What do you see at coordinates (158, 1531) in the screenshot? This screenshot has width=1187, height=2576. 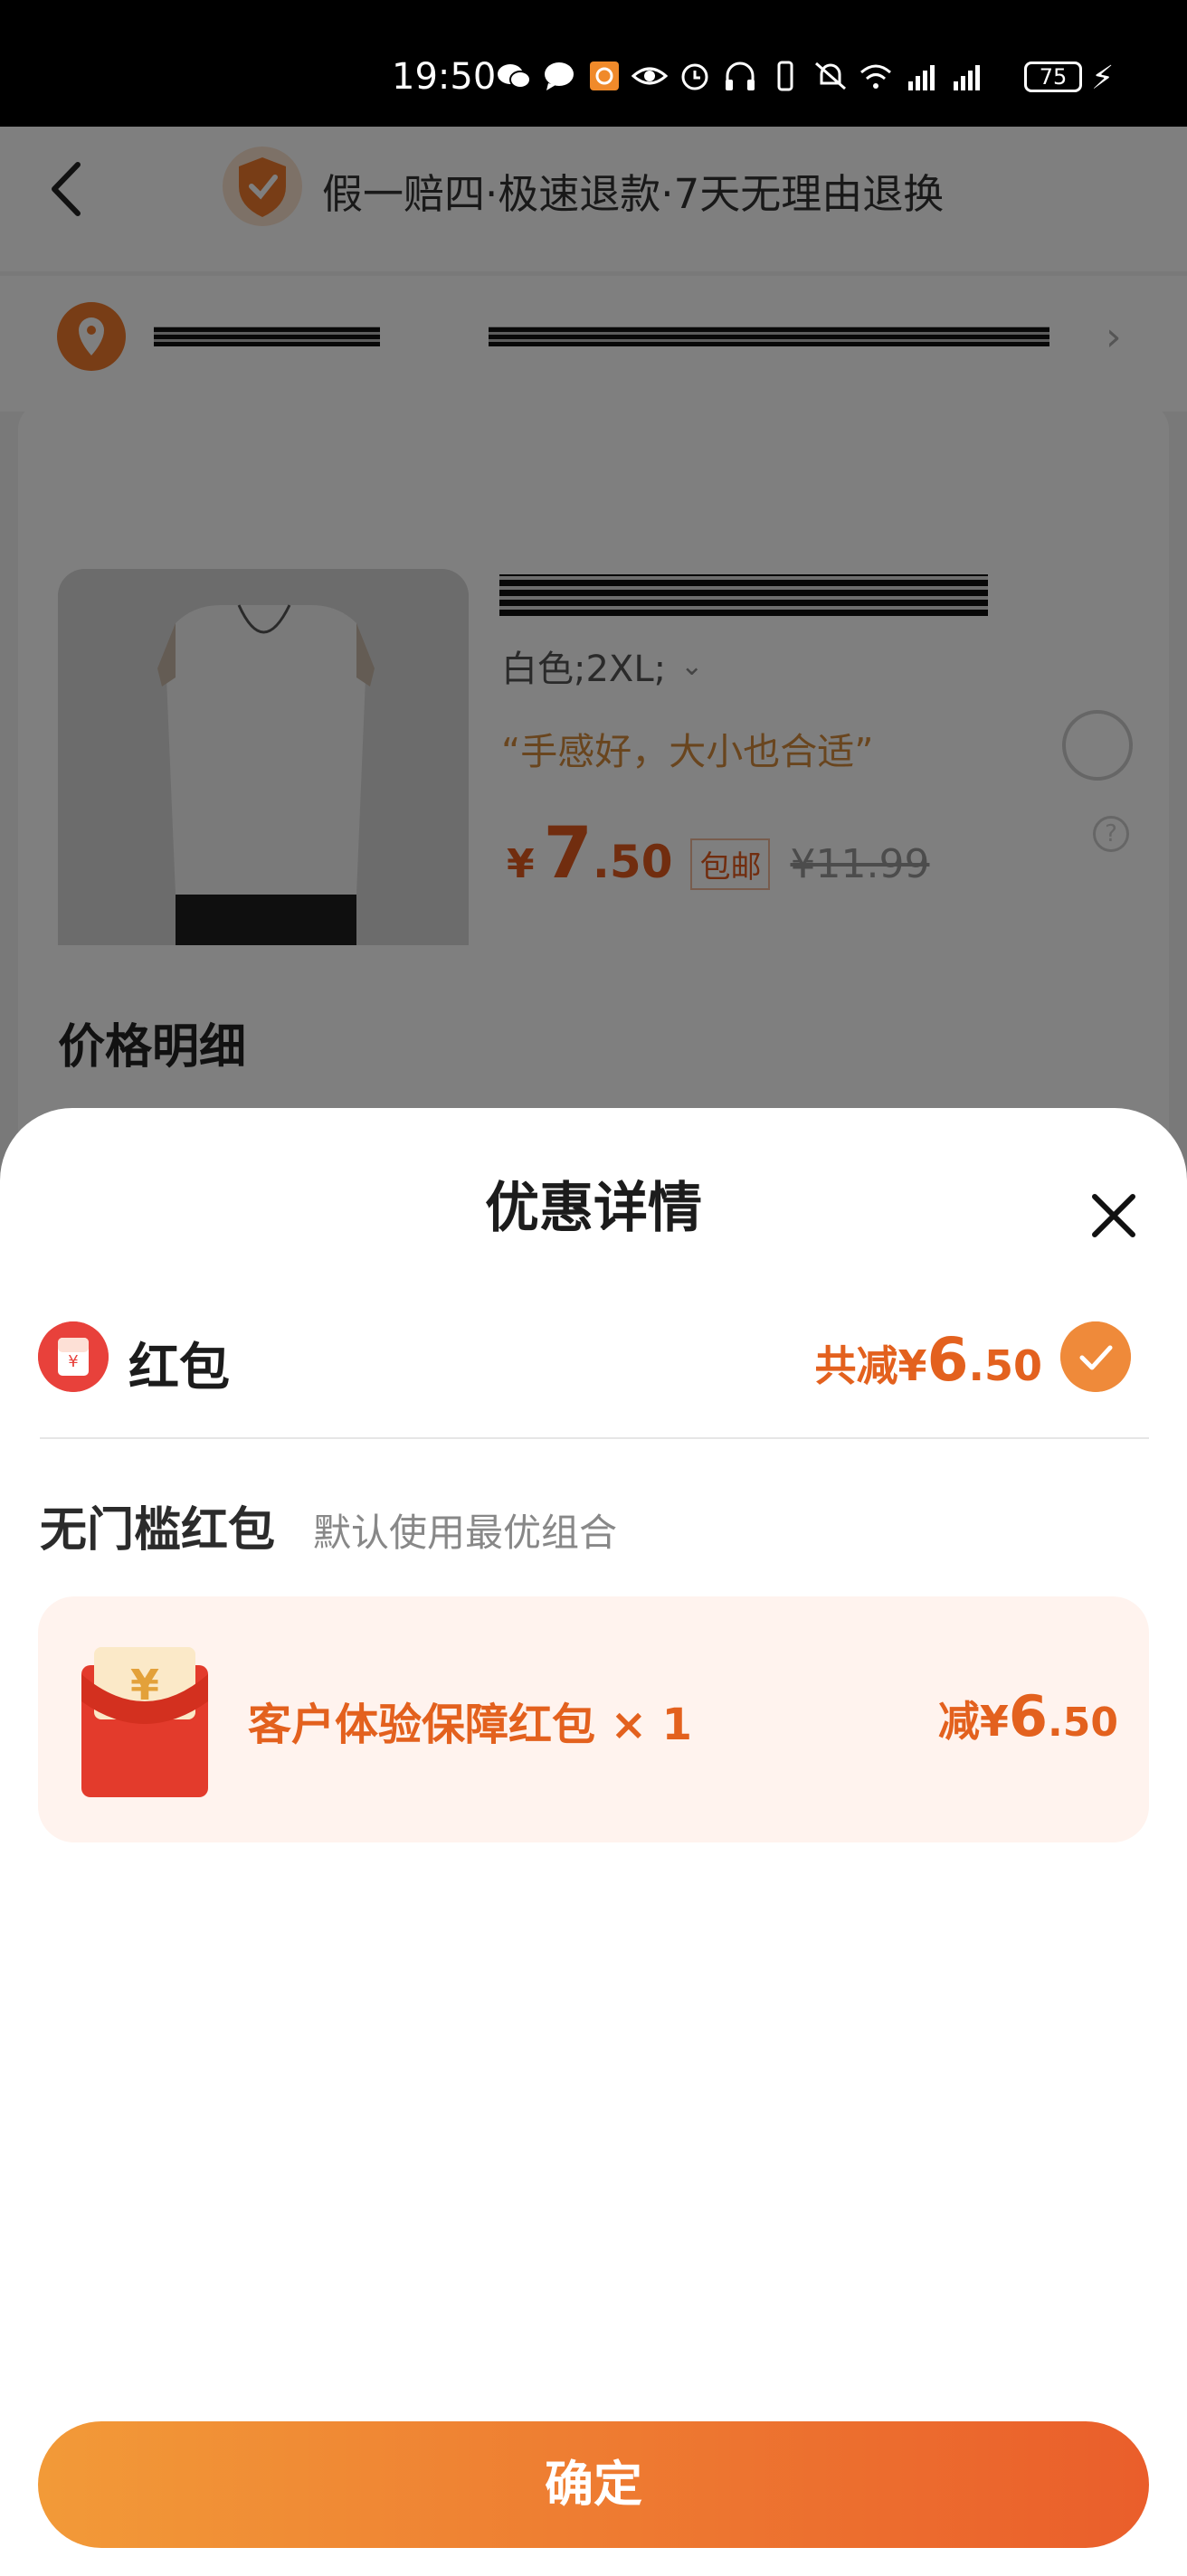 I see `section-title: 无门槛红包` at bounding box center [158, 1531].